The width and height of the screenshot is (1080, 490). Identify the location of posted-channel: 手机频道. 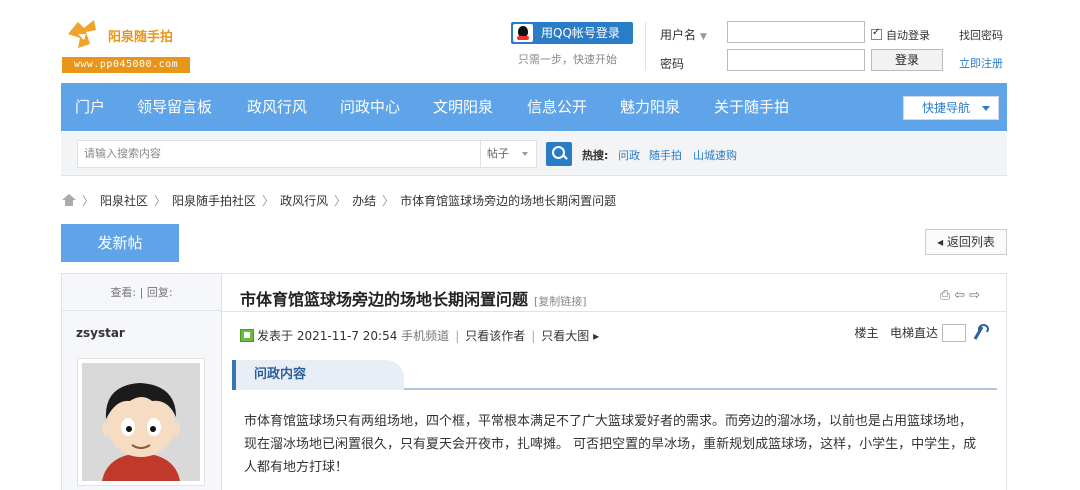
(425, 336).